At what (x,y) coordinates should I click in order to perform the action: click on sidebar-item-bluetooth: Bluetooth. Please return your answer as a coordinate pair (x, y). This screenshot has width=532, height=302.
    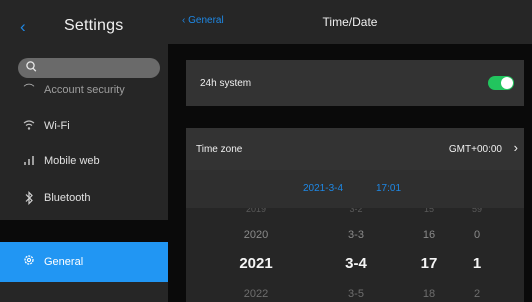
    Looking at the image, I should click on (84, 199).